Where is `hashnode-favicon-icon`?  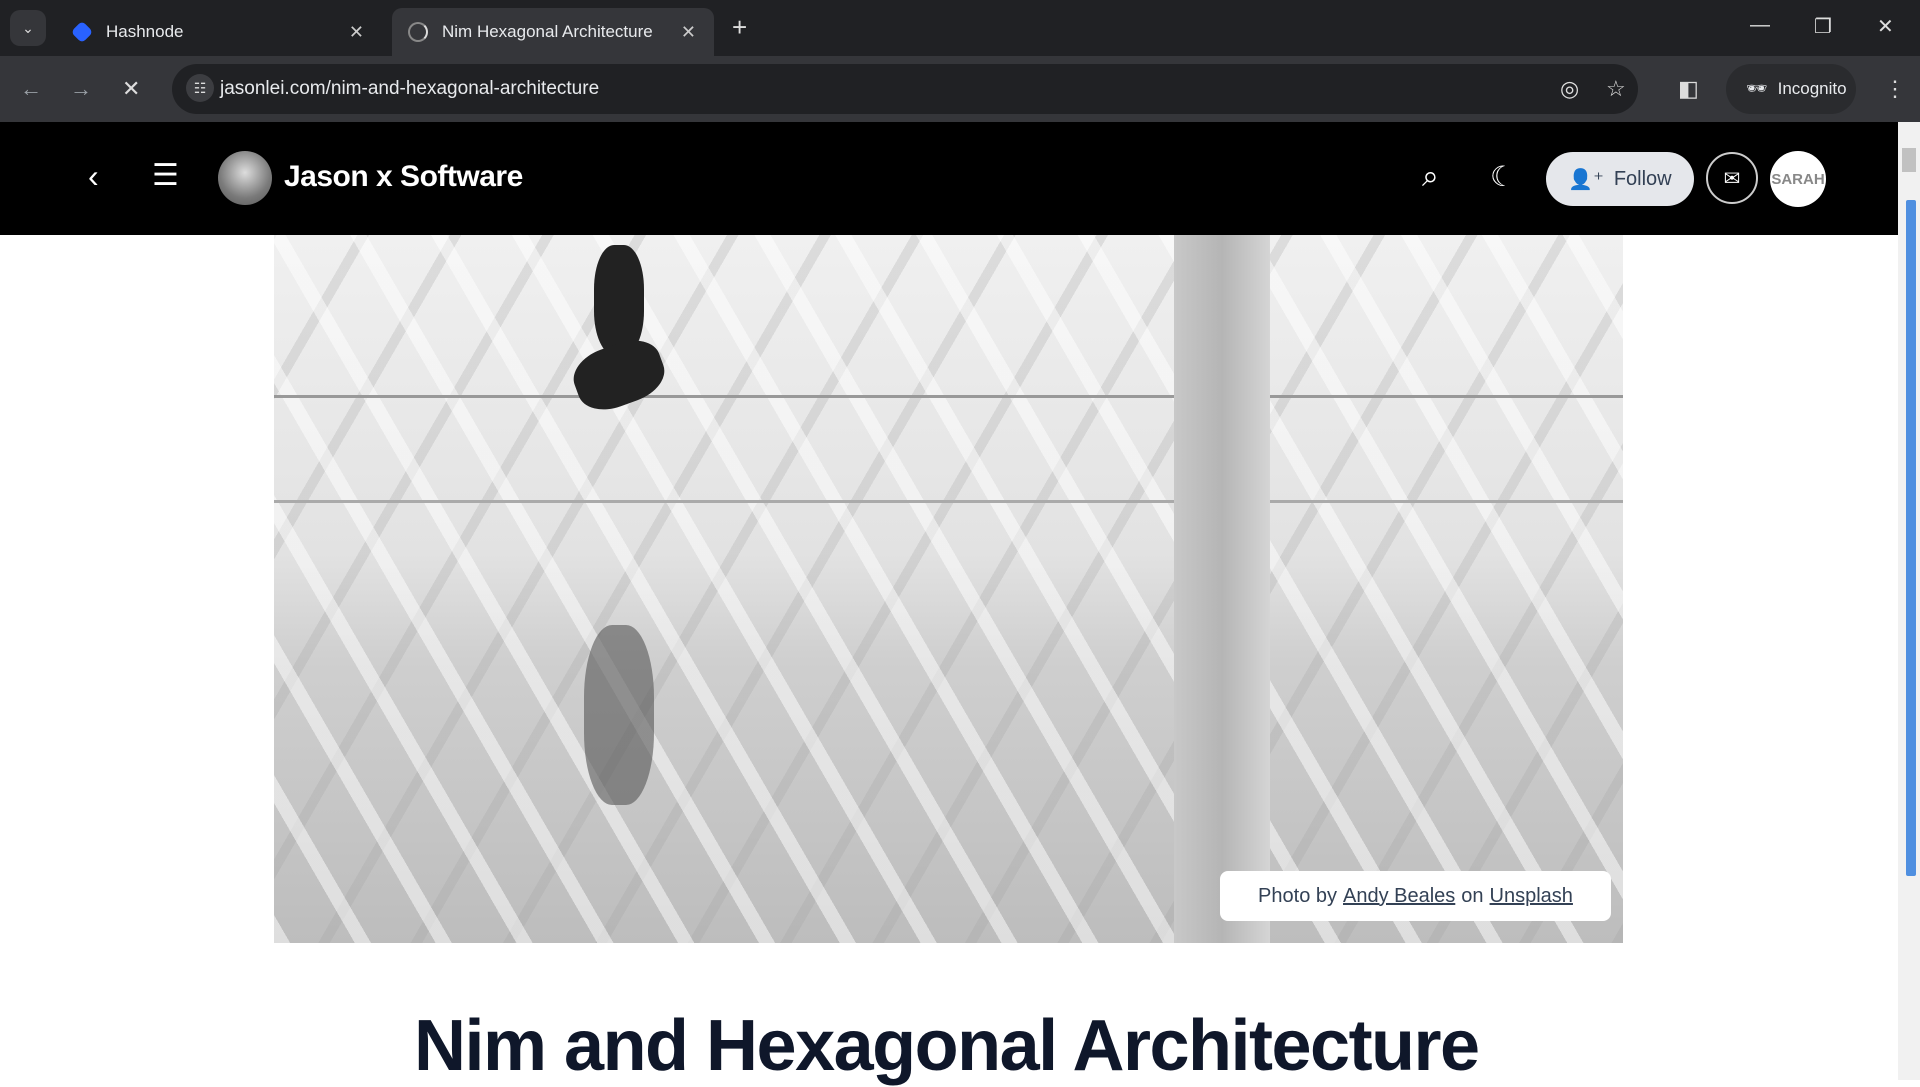 hashnode-favicon-icon is located at coordinates (82, 32).